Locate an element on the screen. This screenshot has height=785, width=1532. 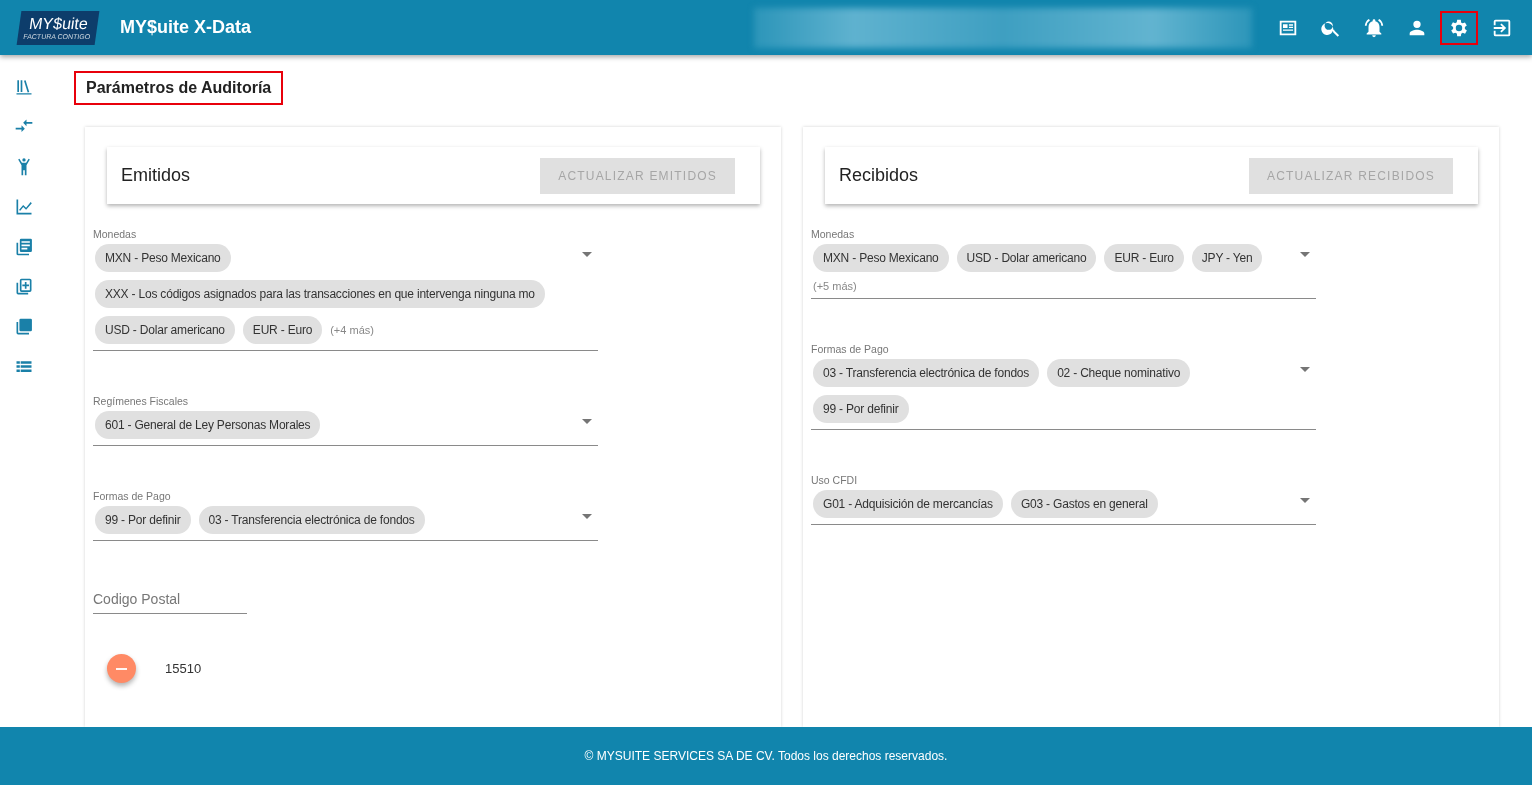
select-field: Formas de Pago 99 - Por definir 03 - Transferencia electrónica de fondos is located at coordinates (345, 515).